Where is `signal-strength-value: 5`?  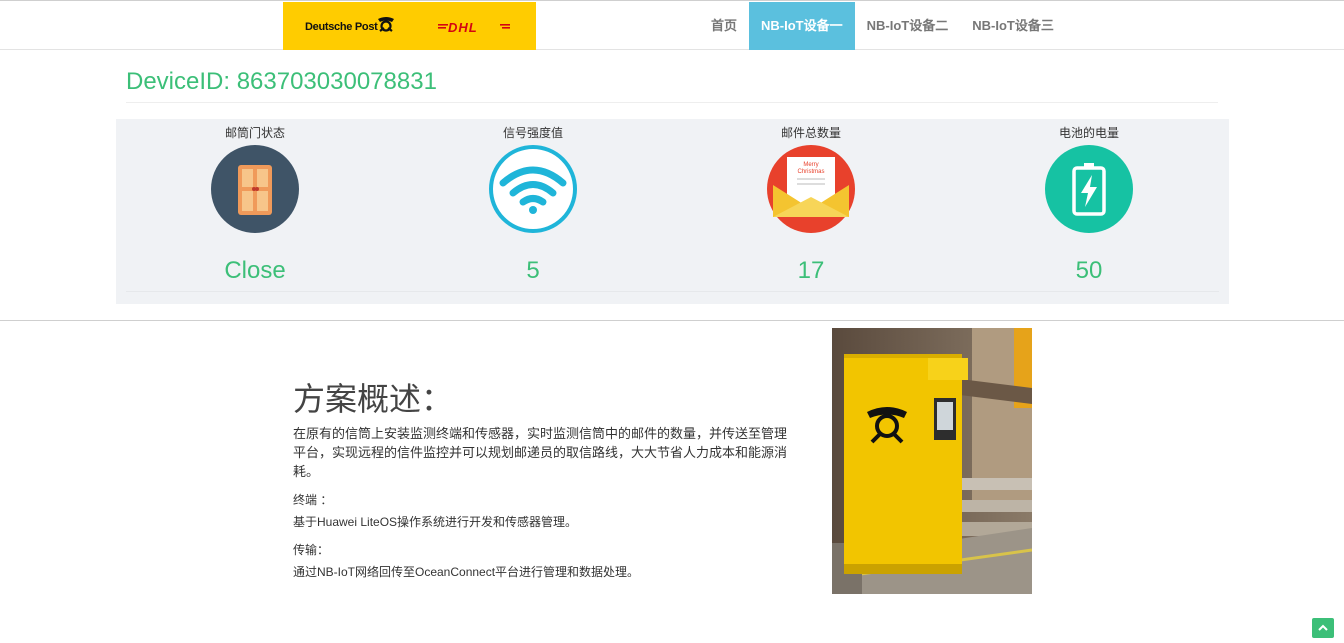
signal-strength-value: 5 is located at coordinates (533, 270).